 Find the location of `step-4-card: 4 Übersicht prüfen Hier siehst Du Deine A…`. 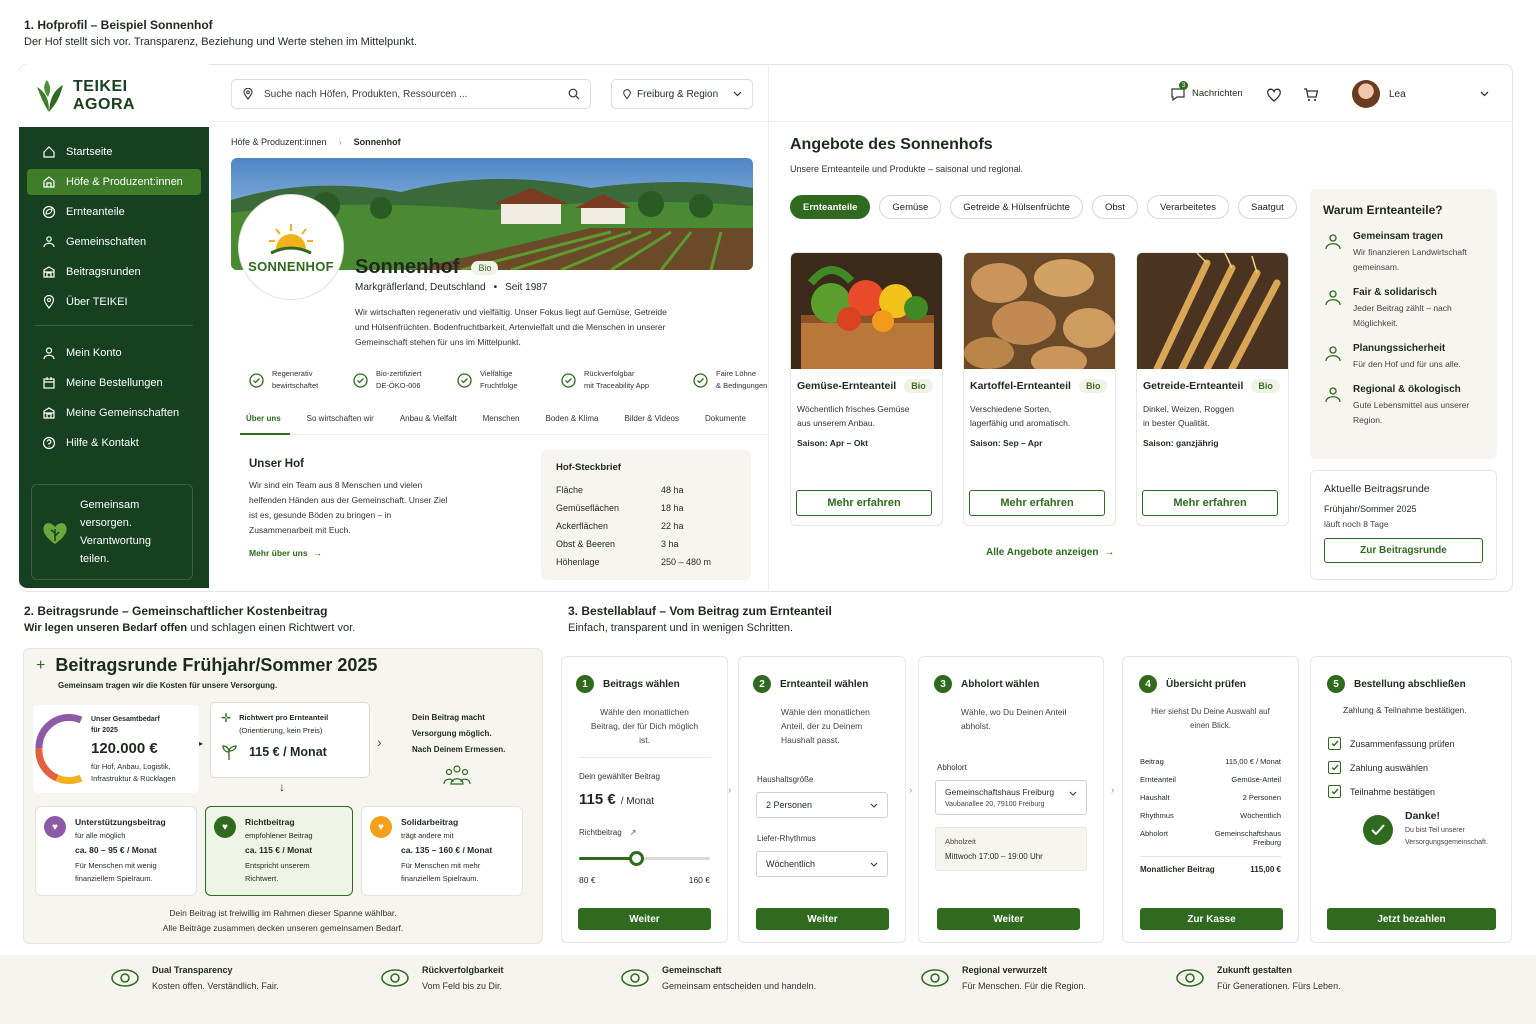

step-4-card: 4 Übersicht prüfen Hier siehst Du Deine A… is located at coordinates (1210, 799).